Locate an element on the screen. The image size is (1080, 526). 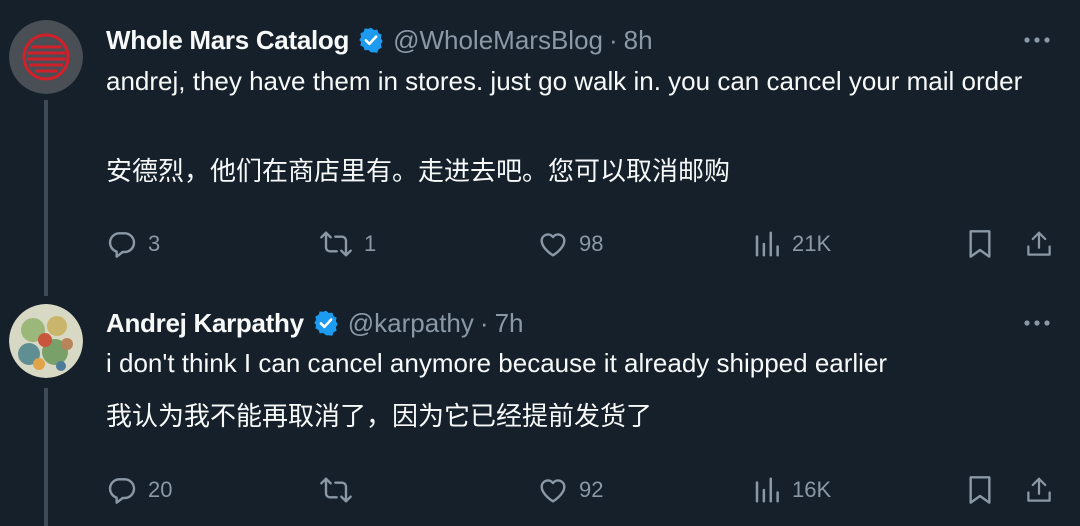
tweet-actions: 3 1 98 21K is located at coordinates (540, 244).